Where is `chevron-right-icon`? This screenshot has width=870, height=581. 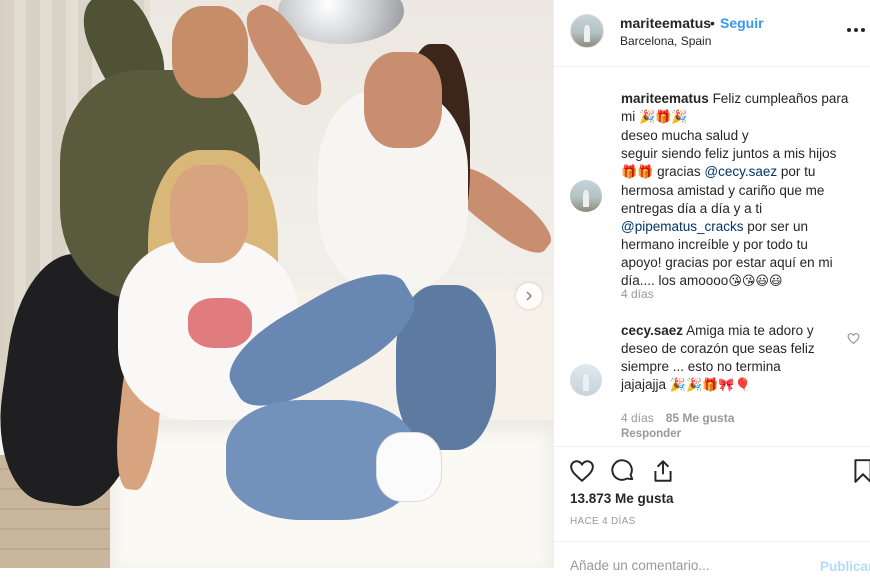 chevron-right-icon is located at coordinates (529, 296).